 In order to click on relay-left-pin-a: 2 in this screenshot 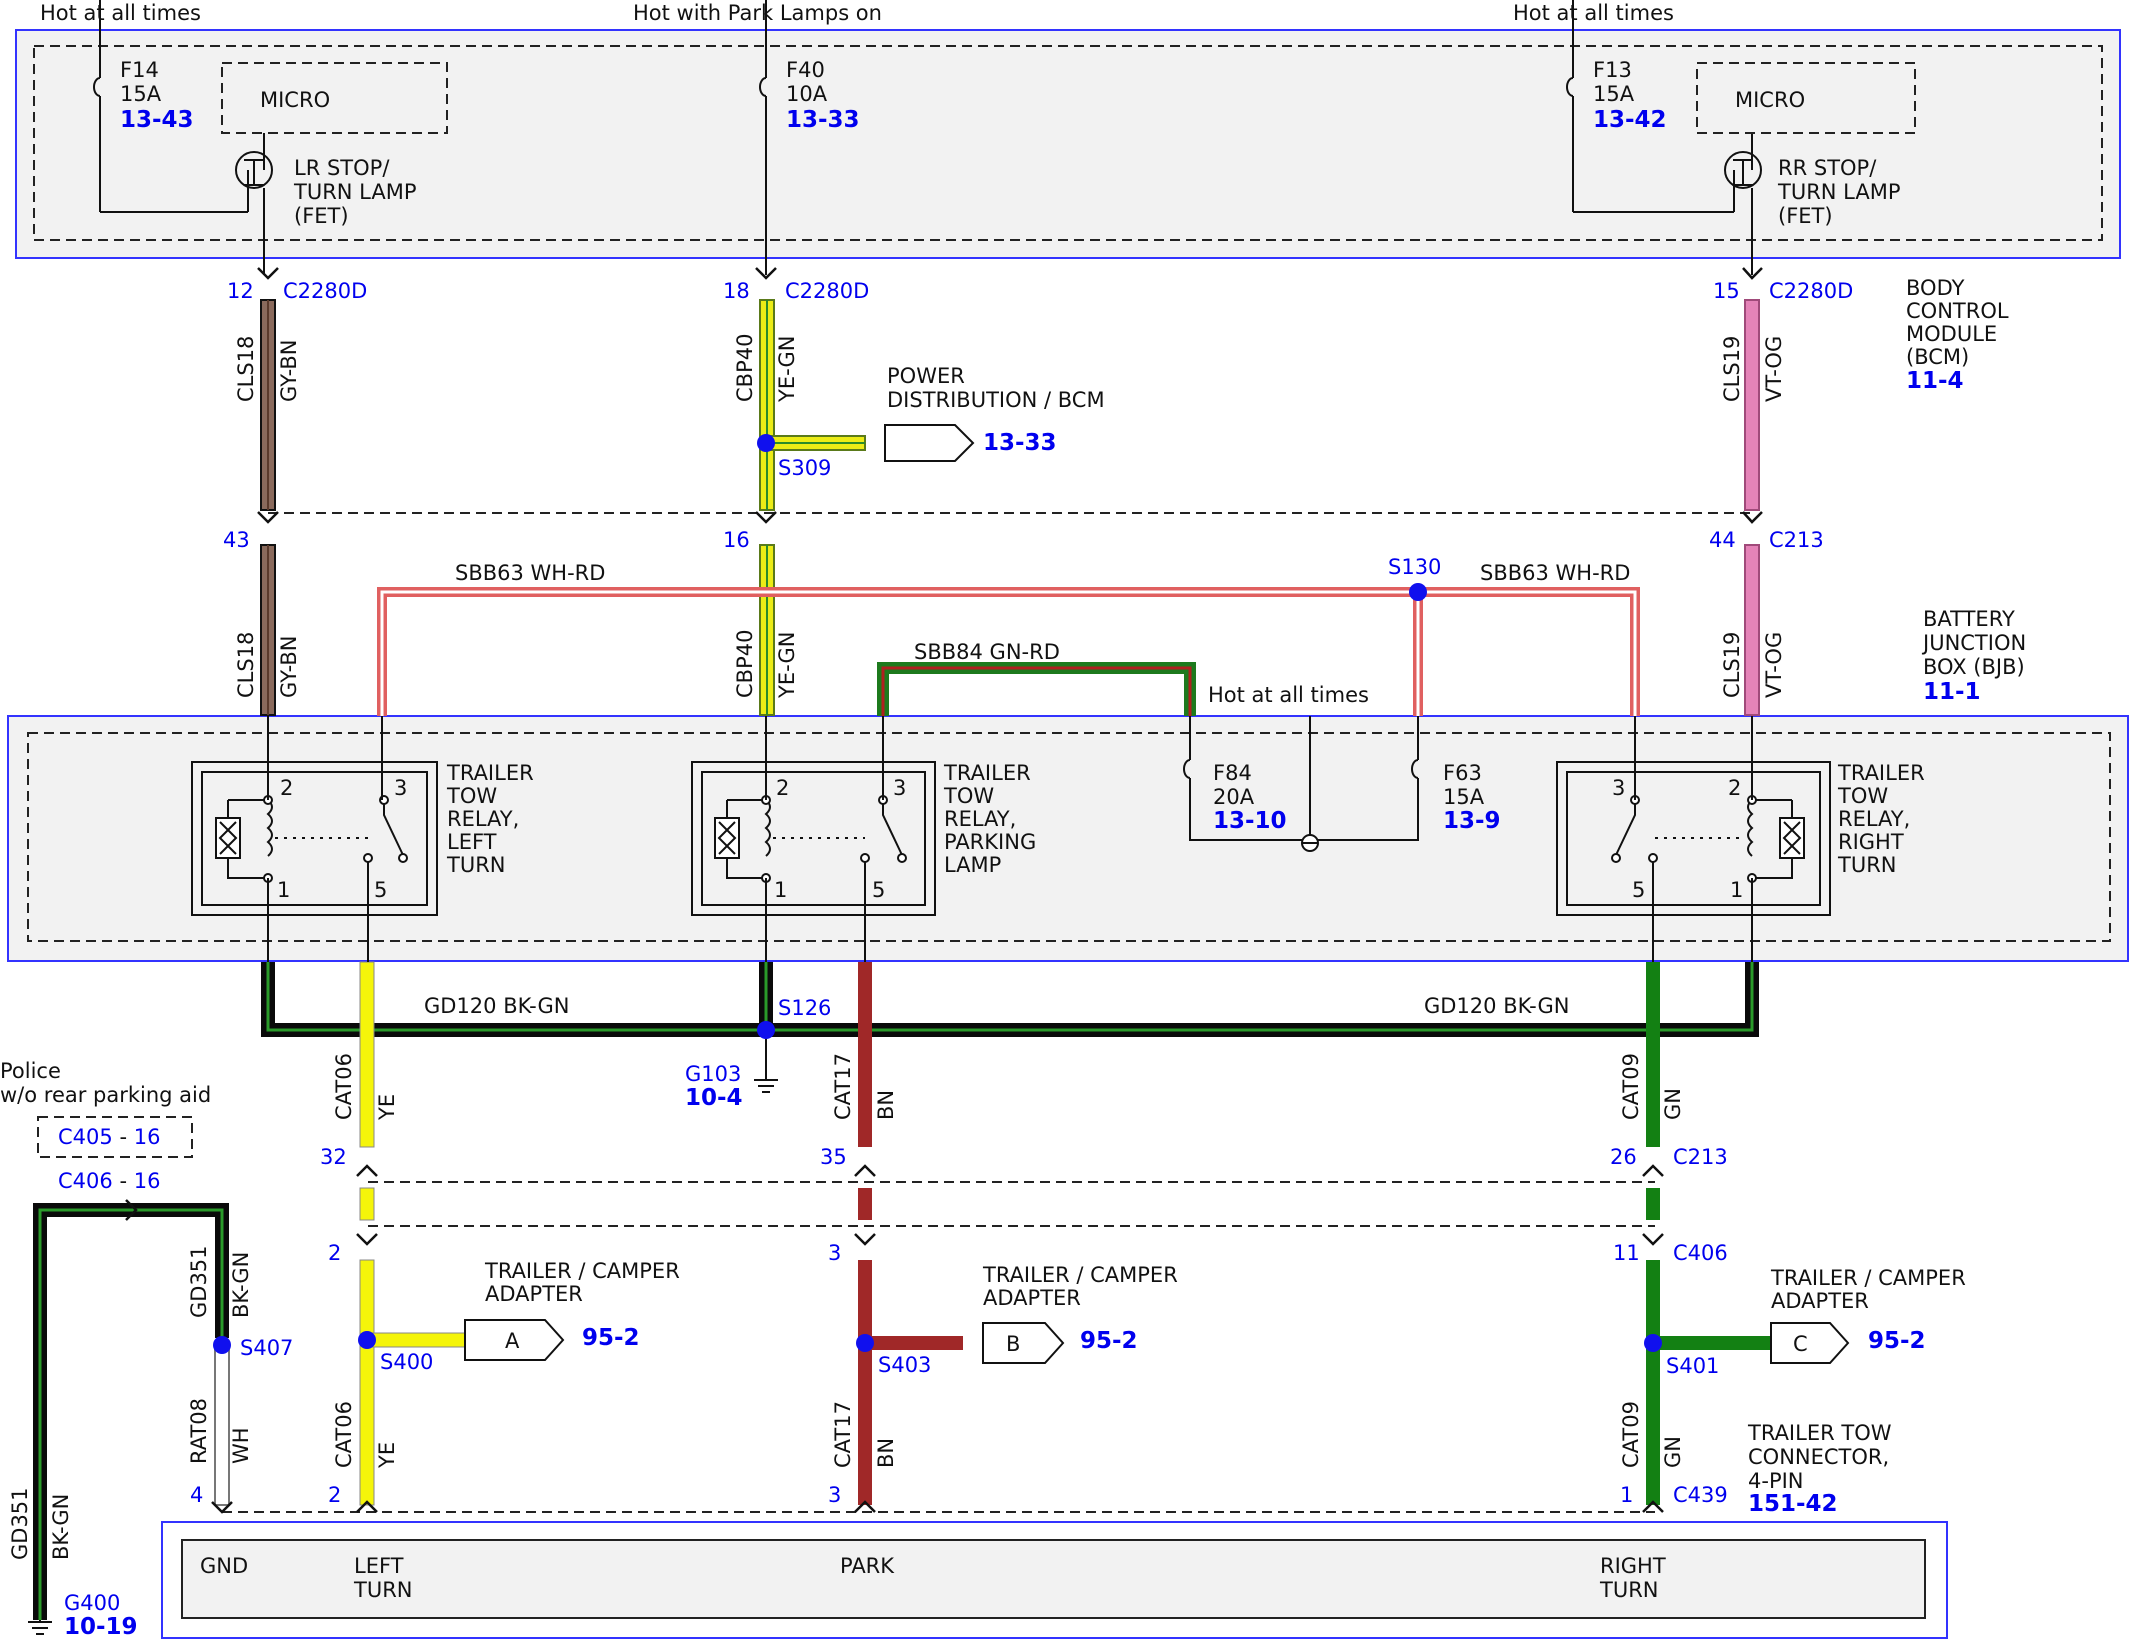, I will do `click(286, 788)`.